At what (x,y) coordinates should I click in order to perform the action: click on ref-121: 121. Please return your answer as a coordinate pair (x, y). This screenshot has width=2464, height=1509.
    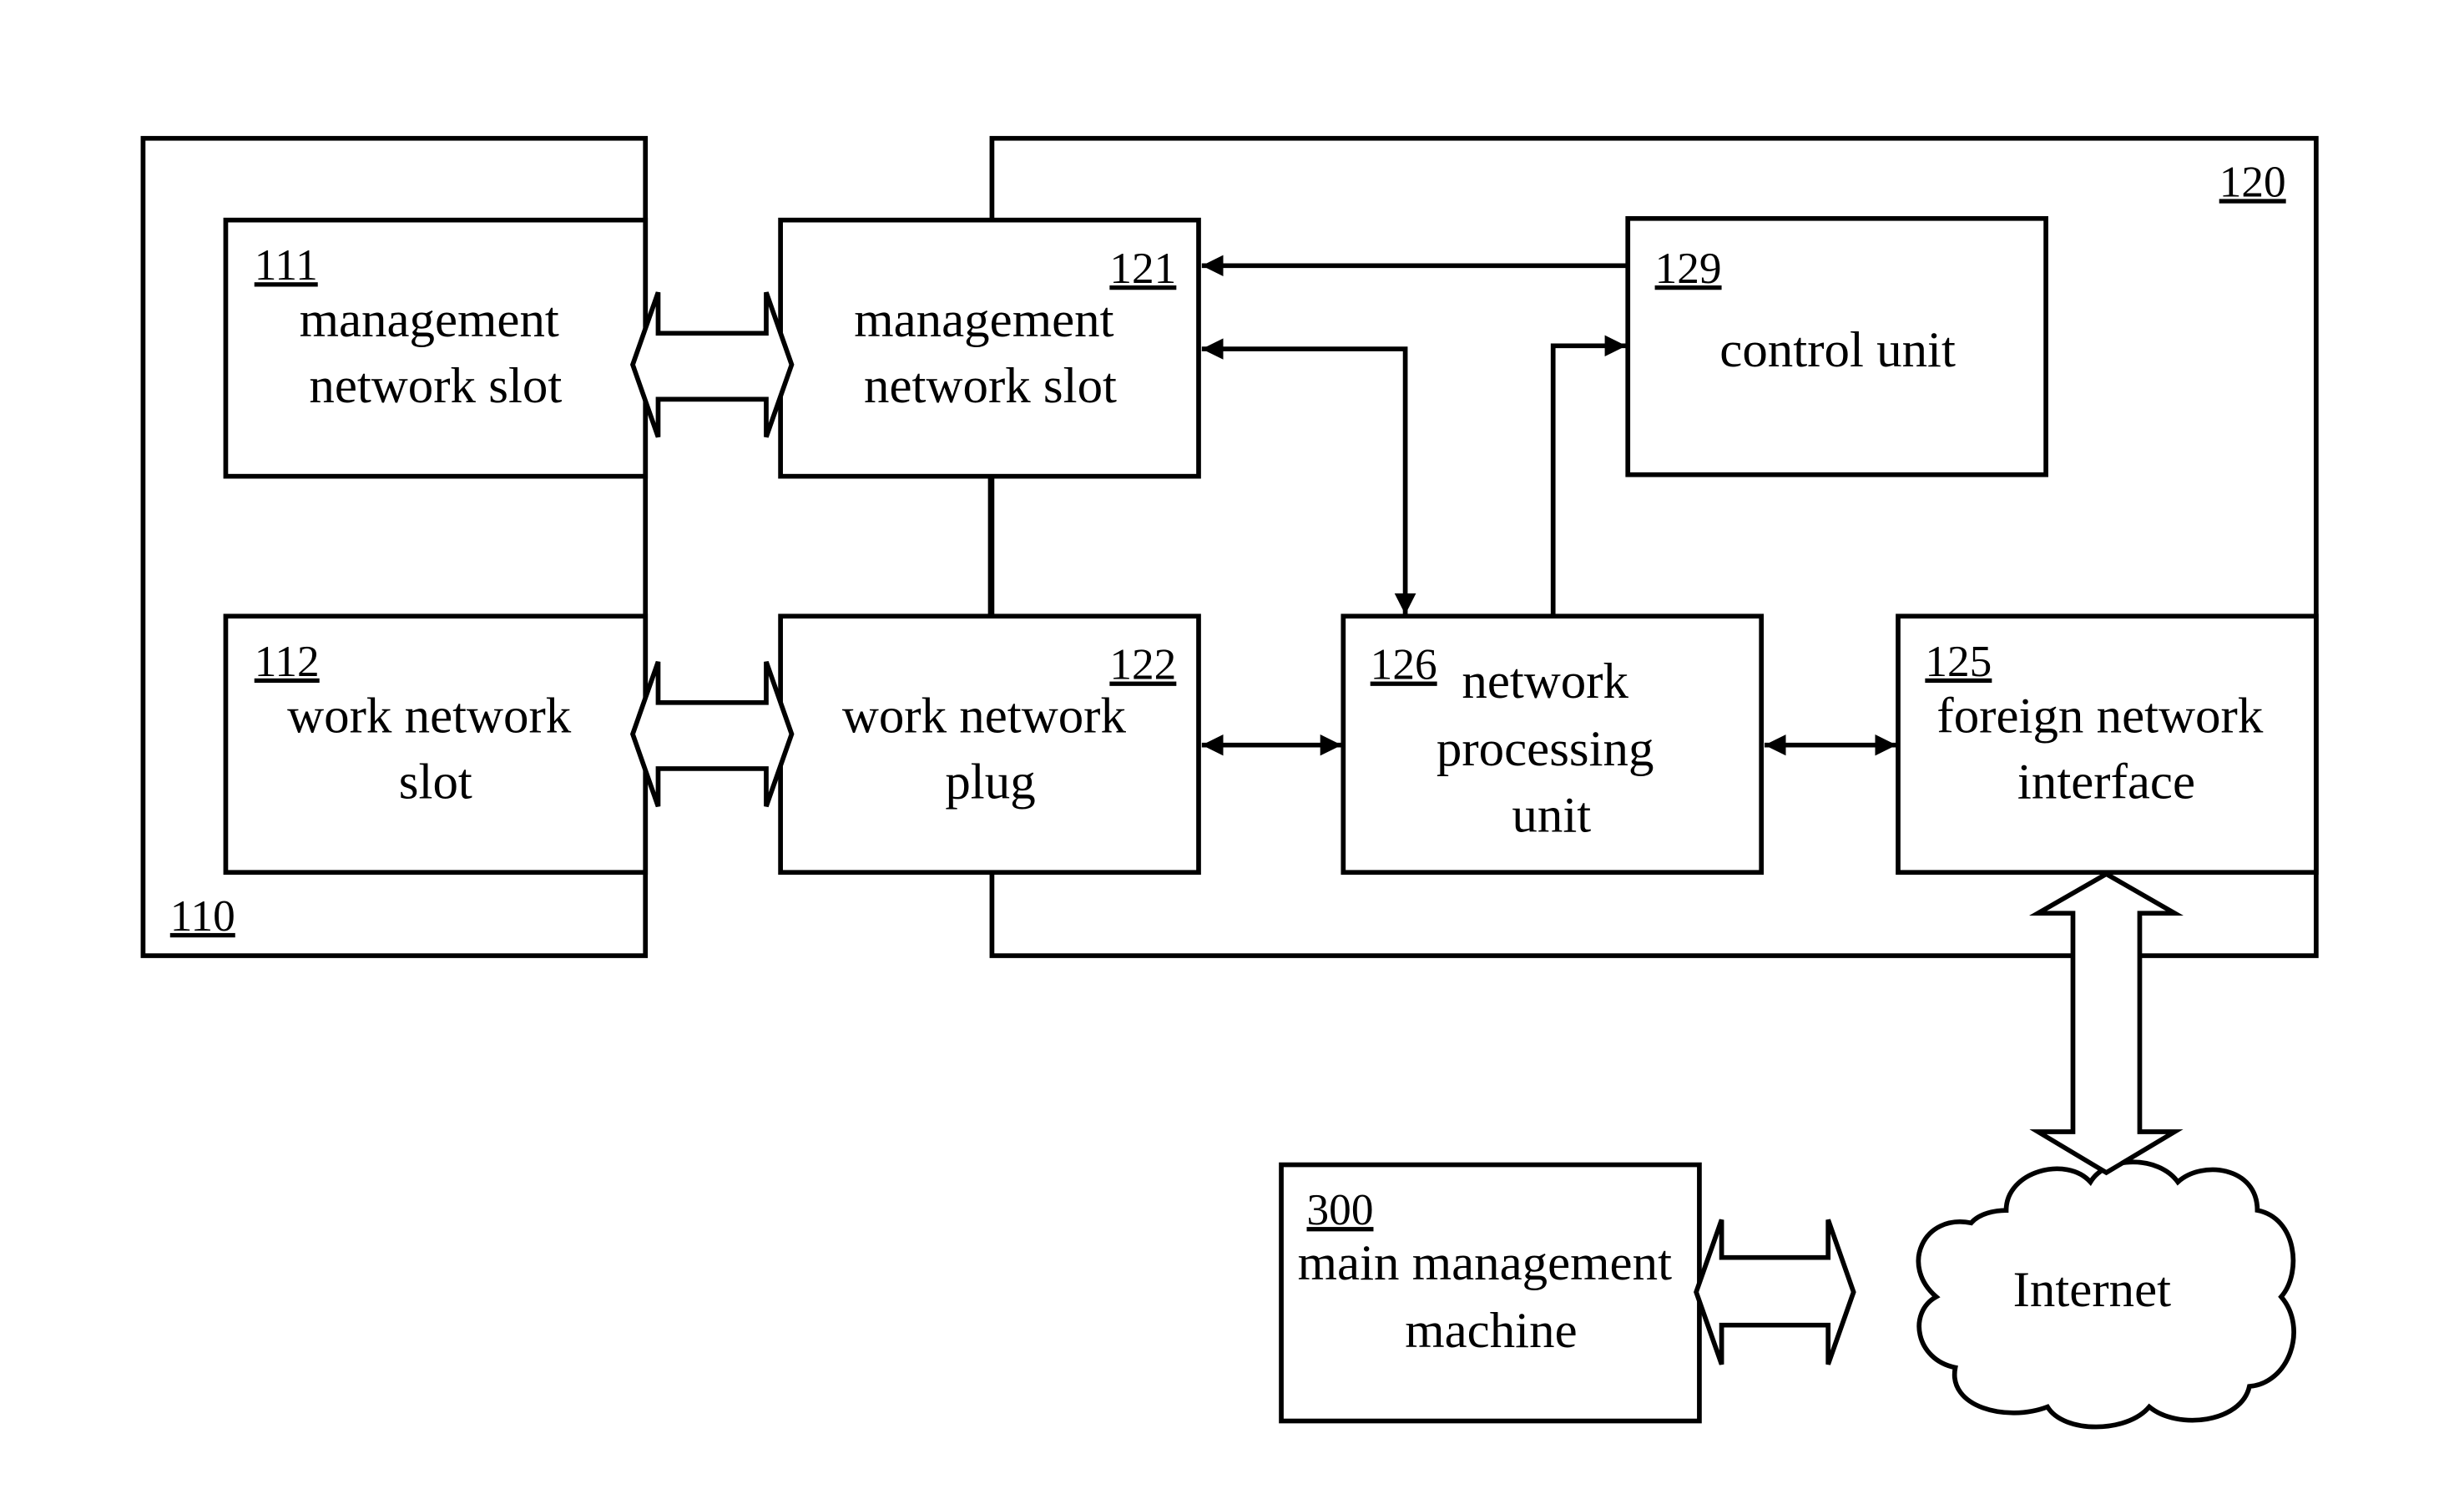
    Looking at the image, I should click on (1142, 269).